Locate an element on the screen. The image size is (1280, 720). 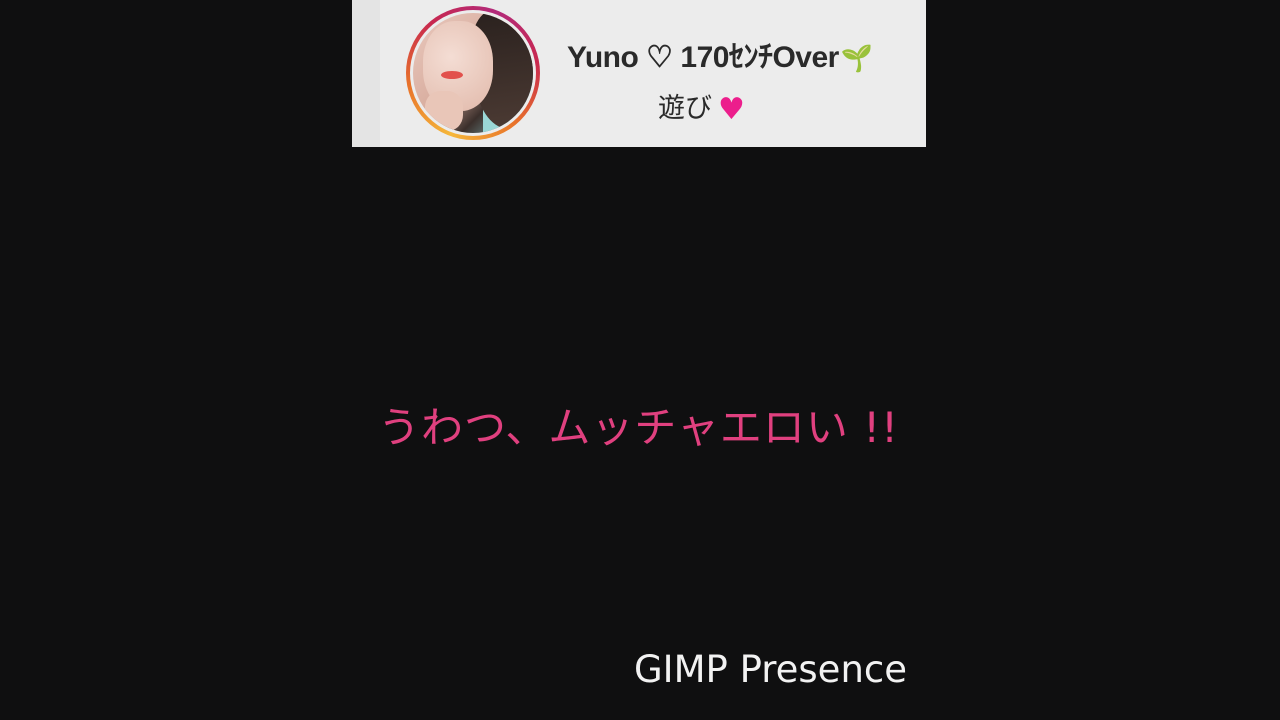
profile-bio-text: 遊び is located at coordinates (685, 108).